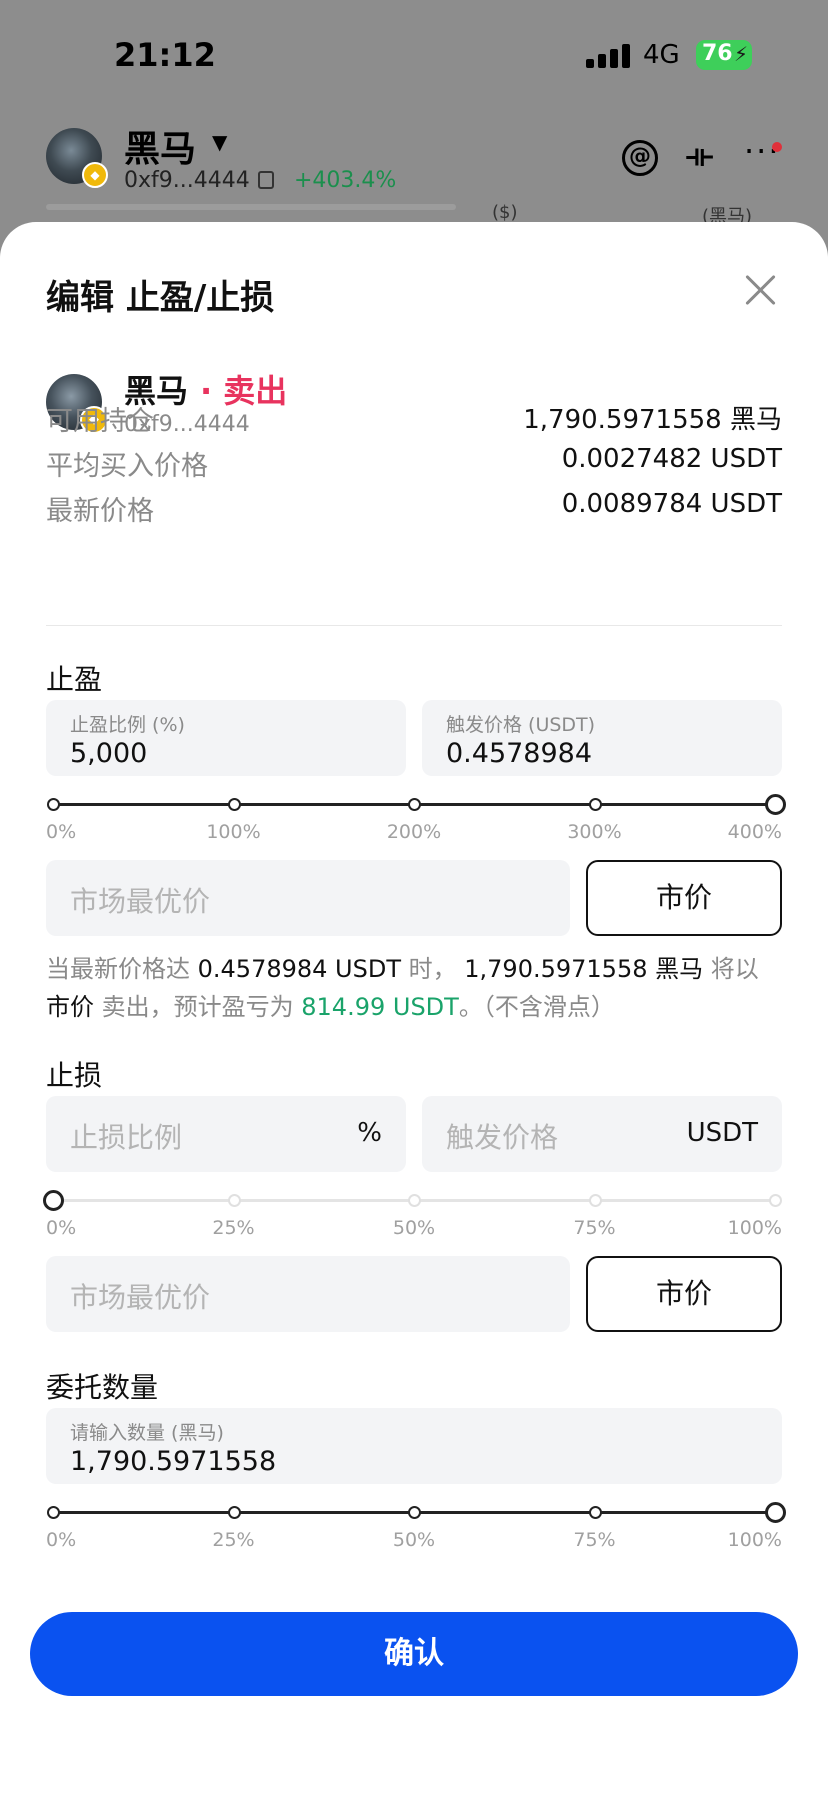 The width and height of the screenshot is (828, 1795). What do you see at coordinates (684, 898) in the screenshot?
I see `take-profit-market-button: 市价` at bounding box center [684, 898].